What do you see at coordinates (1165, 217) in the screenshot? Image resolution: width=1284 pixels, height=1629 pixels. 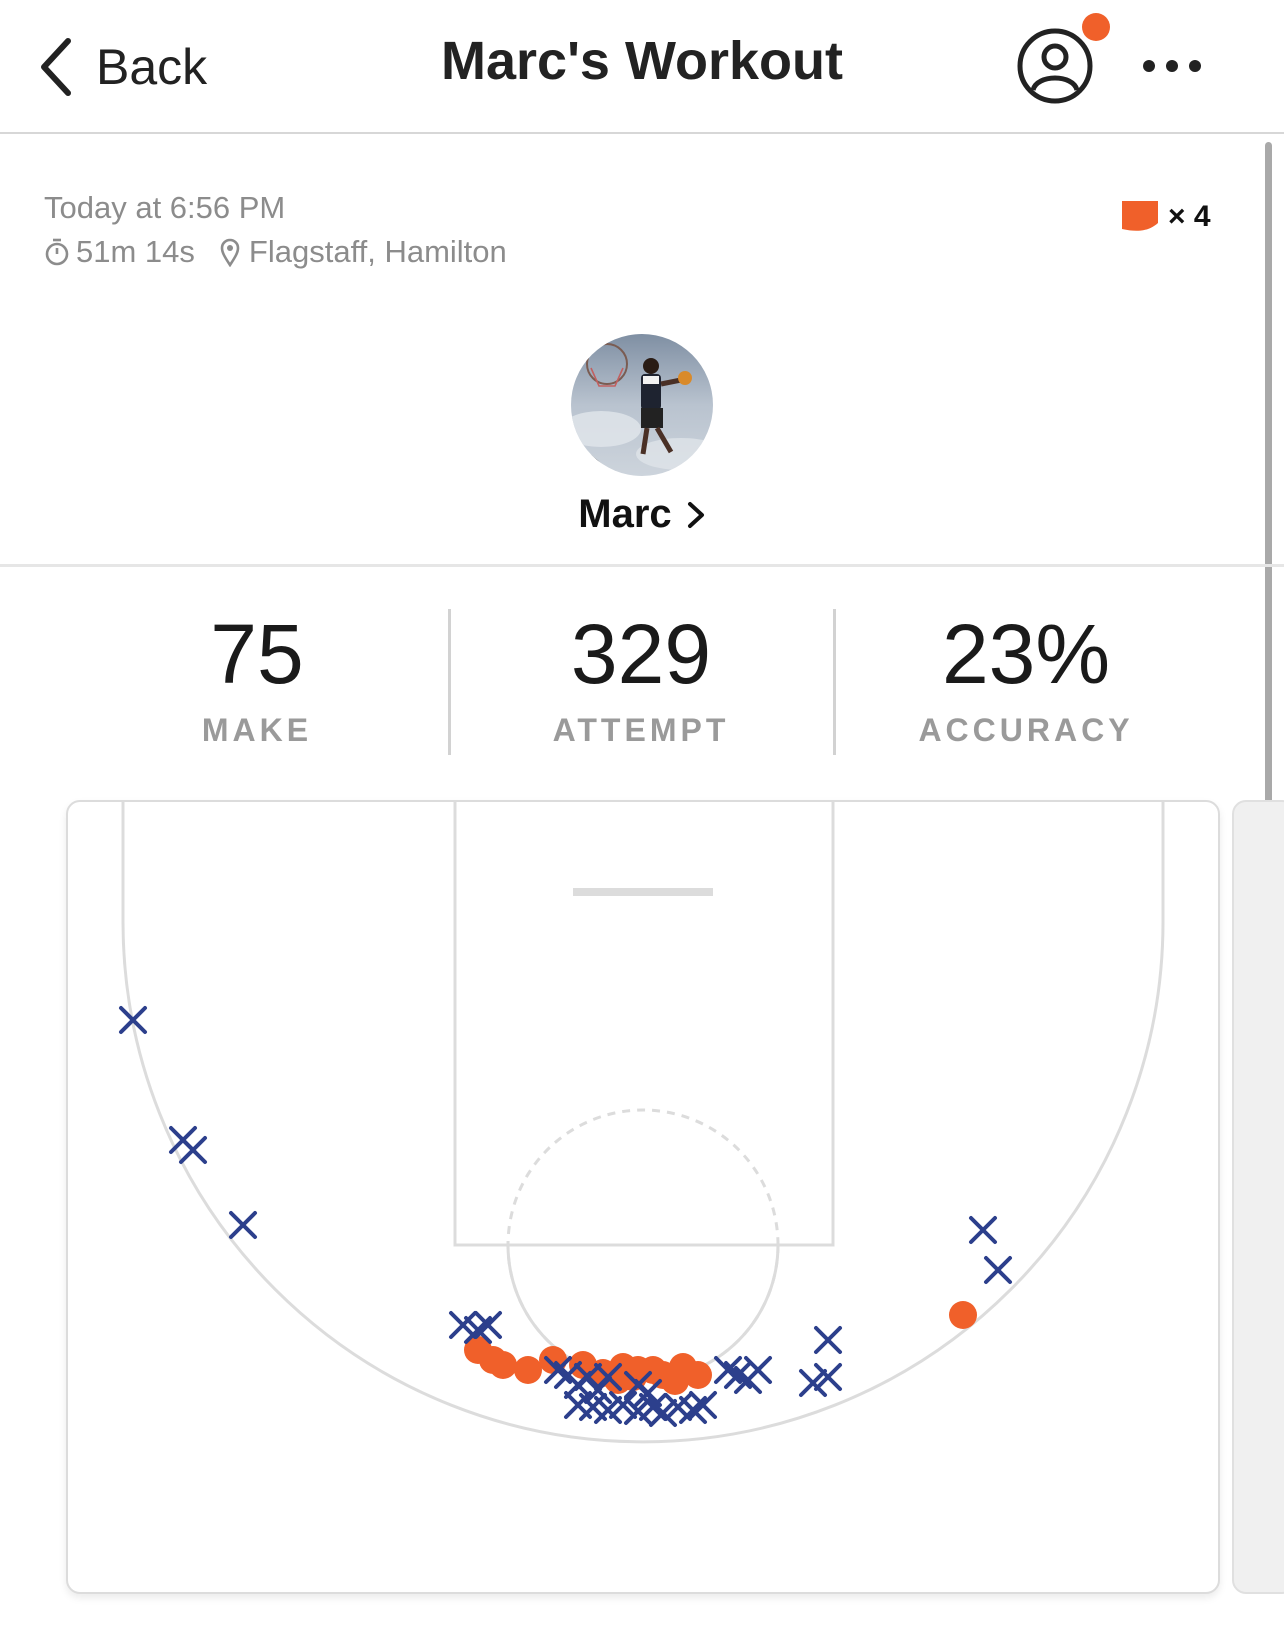 I see `badge-counter: × 4` at bounding box center [1165, 217].